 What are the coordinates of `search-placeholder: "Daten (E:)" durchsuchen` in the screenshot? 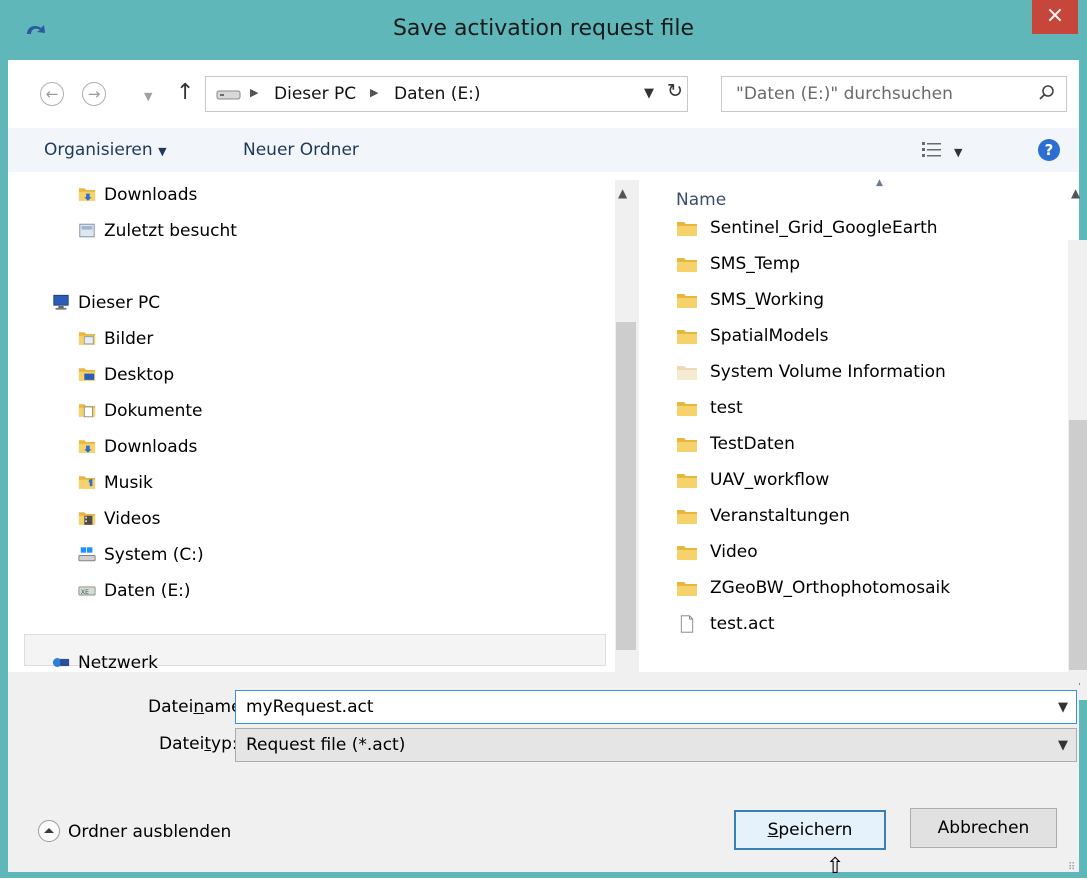 It's located at (844, 94).